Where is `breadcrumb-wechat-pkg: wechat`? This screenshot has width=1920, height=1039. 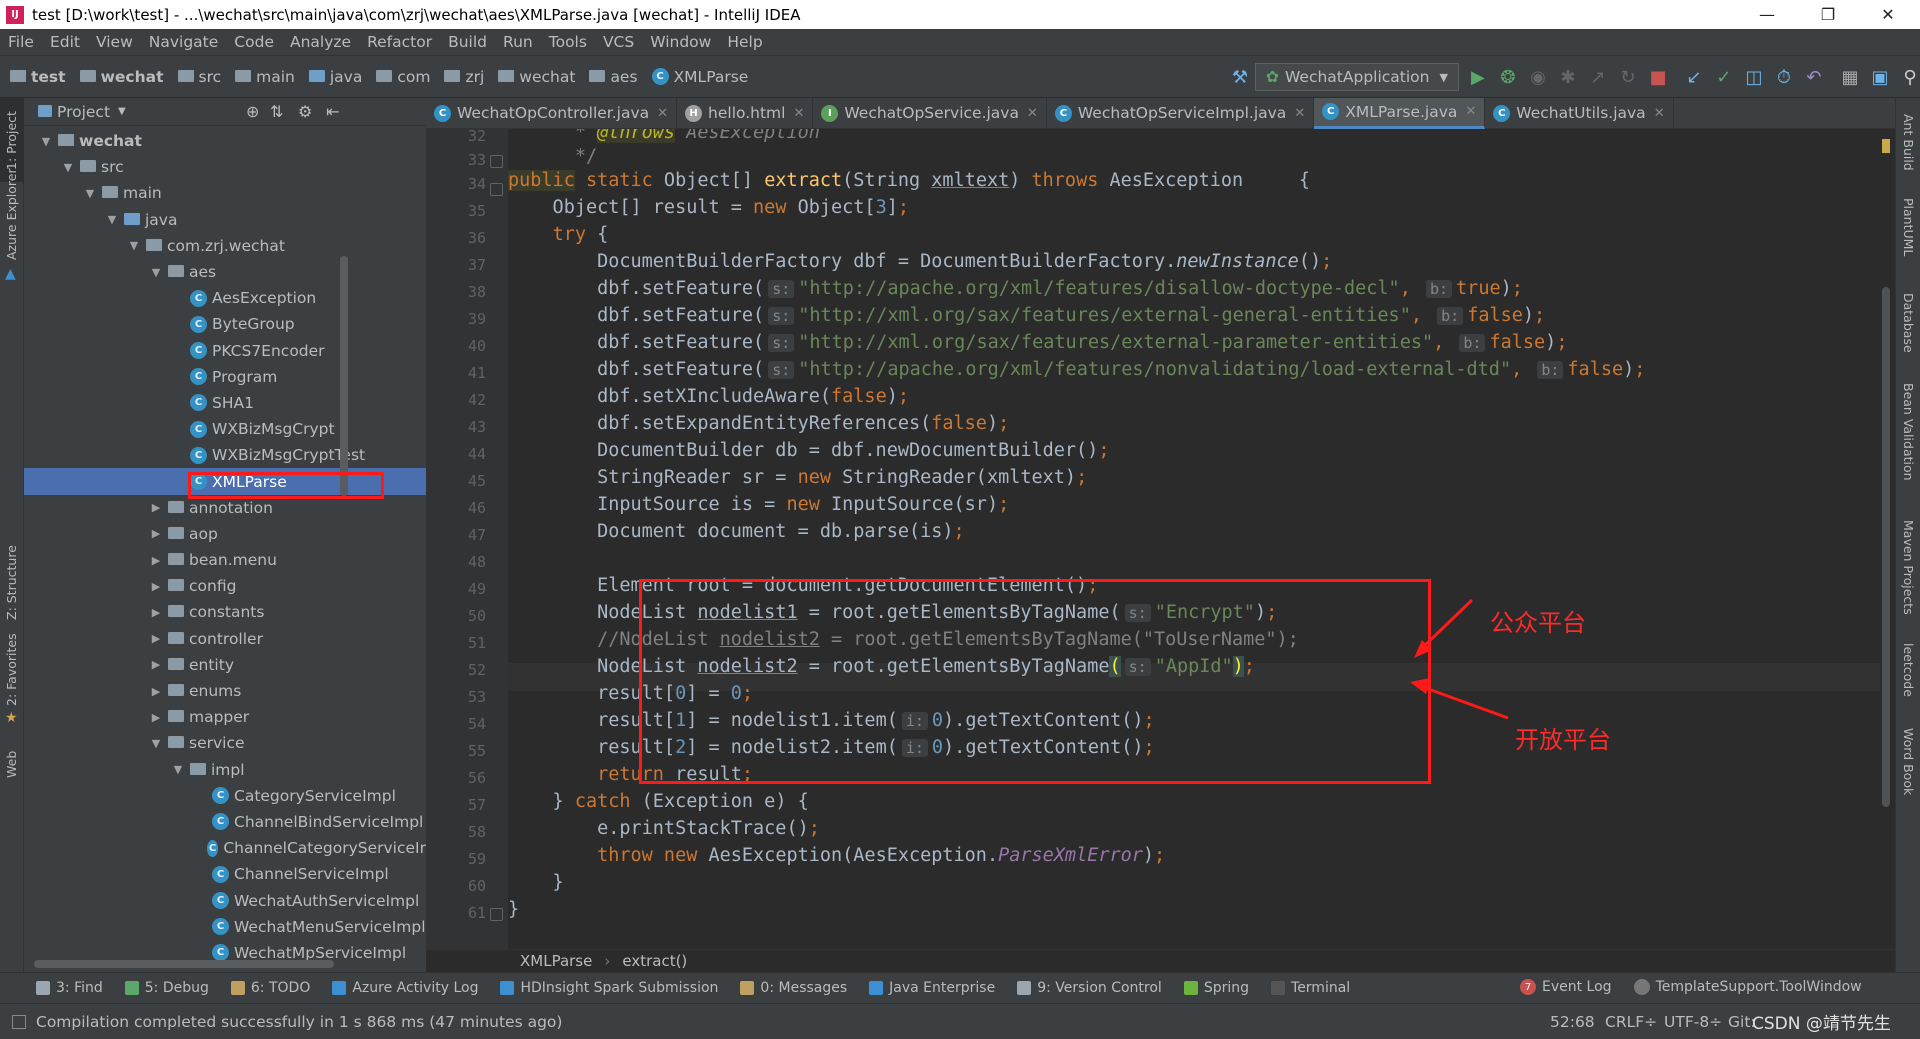
breadcrumb-wechat-pkg: wechat is located at coordinates (536, 77).